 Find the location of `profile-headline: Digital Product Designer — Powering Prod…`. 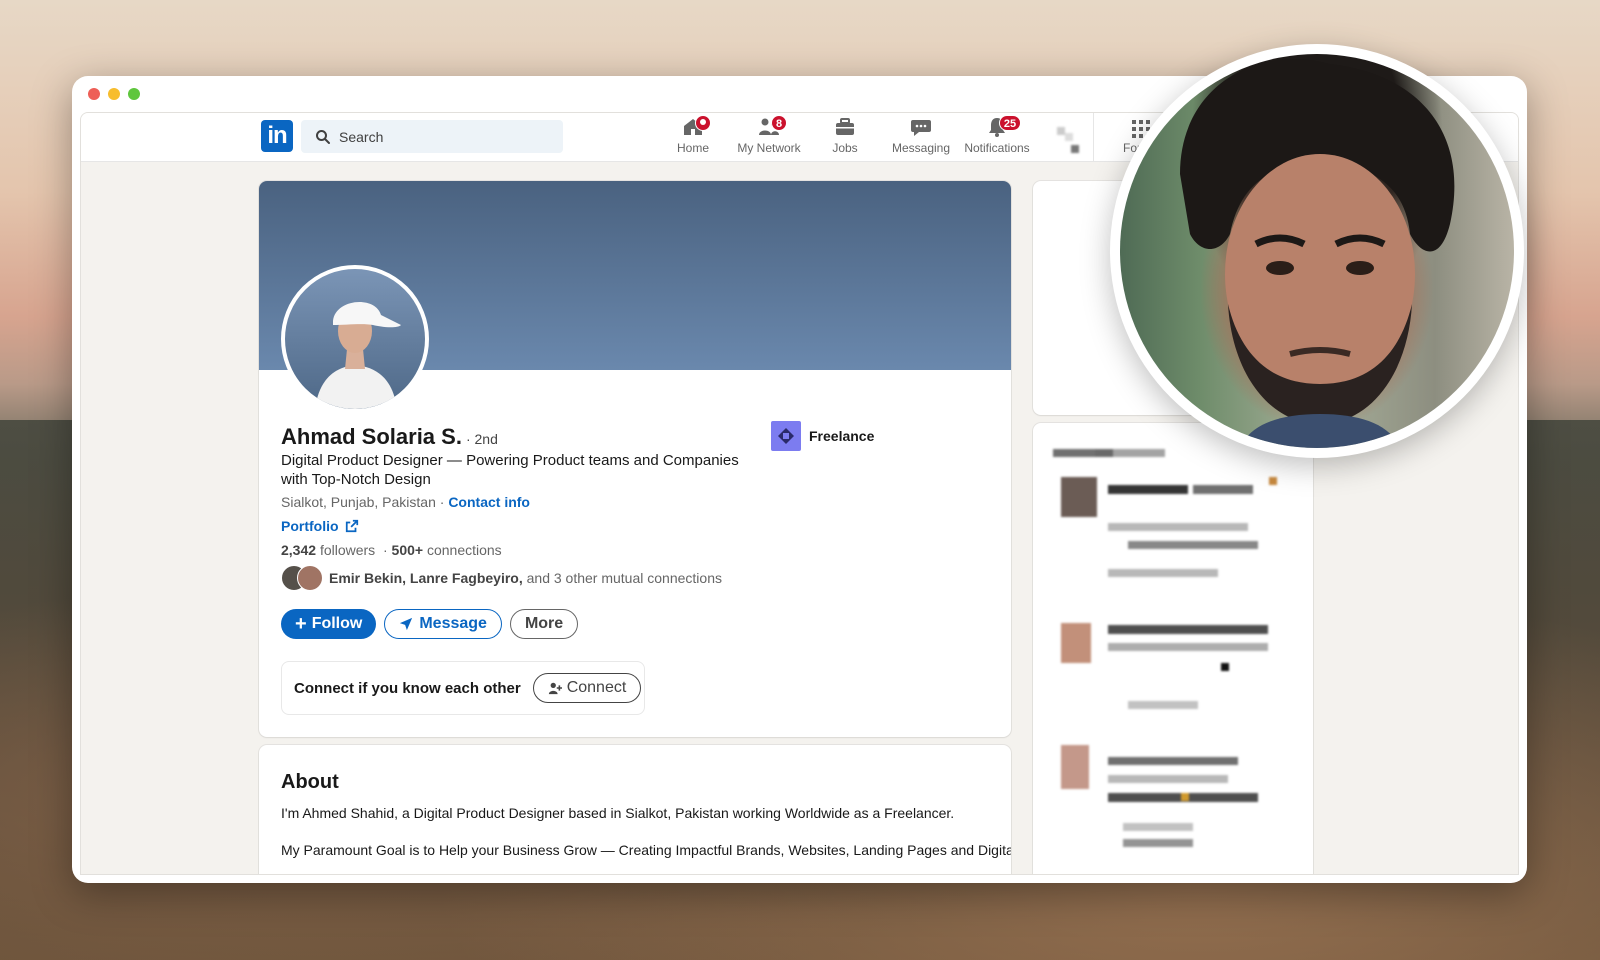

profile-headline: Digital Product Designer — Powering Prod… is located at coordinates (510, 470).